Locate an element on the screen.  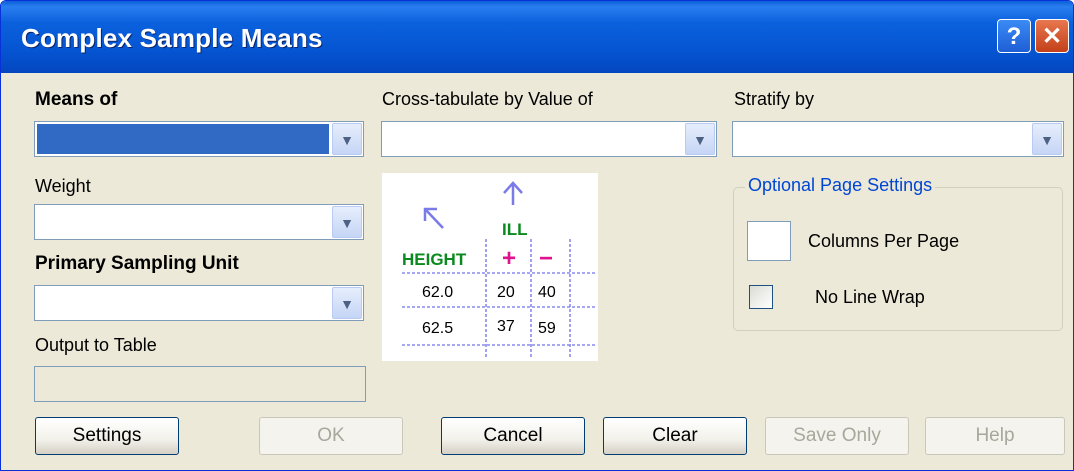
illus-row2-label: 62.5 is located at coordinates (437, 328).